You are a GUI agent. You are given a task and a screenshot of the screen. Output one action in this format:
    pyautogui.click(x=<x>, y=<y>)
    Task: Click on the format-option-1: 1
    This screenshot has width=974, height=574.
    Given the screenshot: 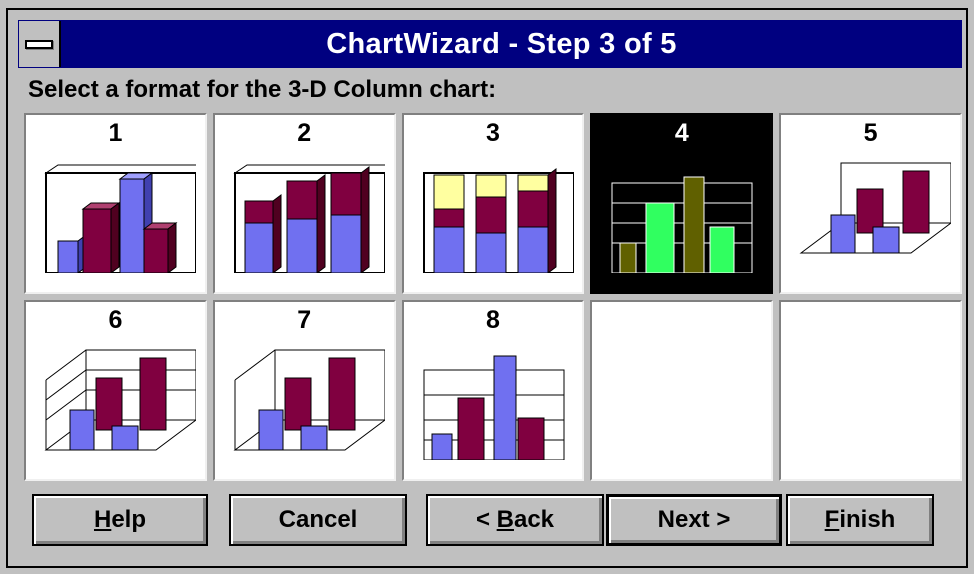 What is the action you would take?
    pyautogui.click(x=115, y=203)
    